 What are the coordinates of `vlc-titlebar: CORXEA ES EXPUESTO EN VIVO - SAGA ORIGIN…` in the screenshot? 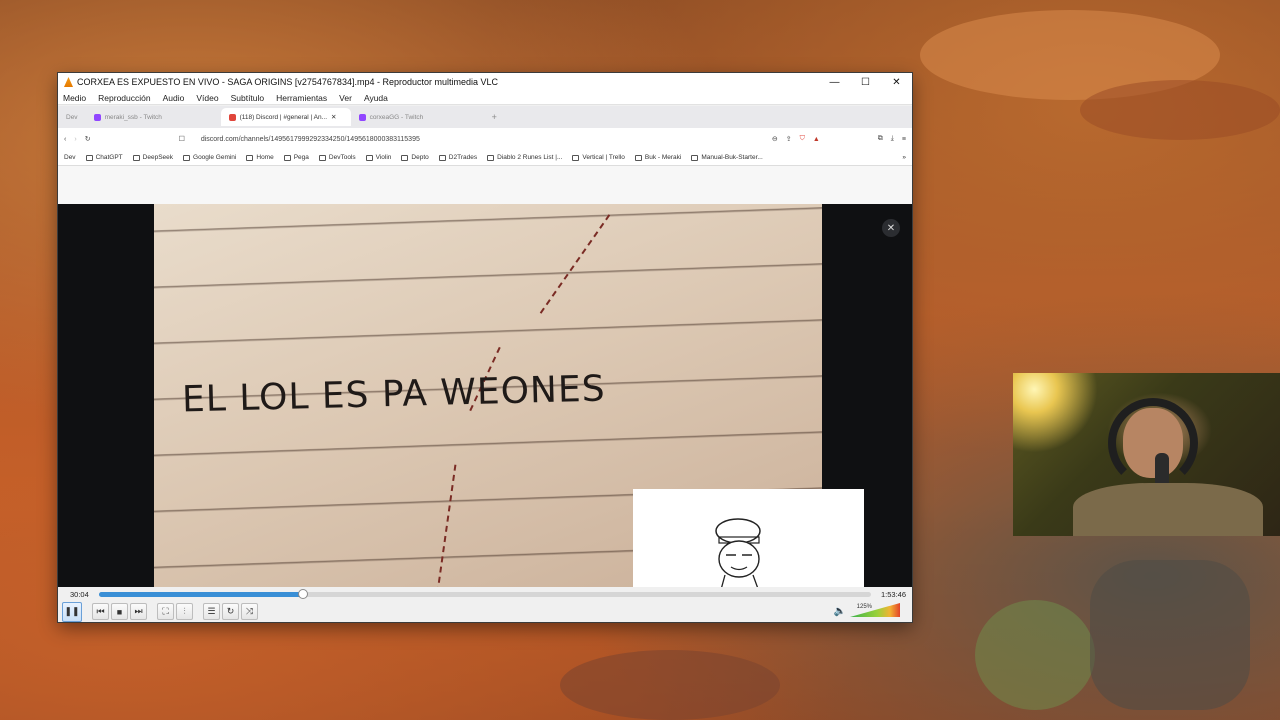 It's located at (485, 82).